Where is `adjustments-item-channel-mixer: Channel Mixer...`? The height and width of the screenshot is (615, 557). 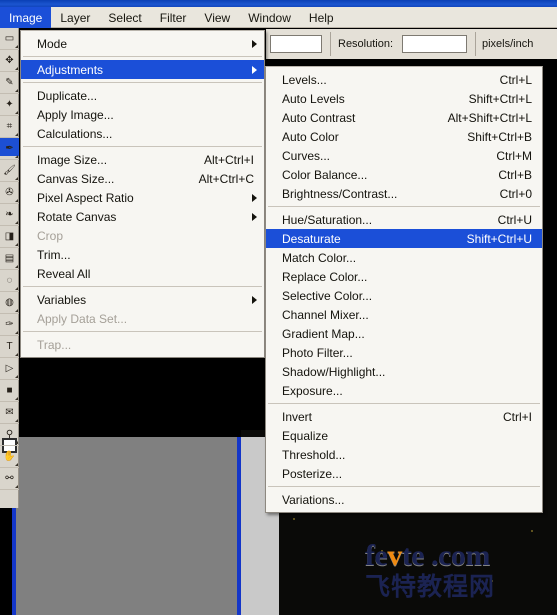
adjustments-item-channel-mixer: Channel Mixer... is located at coordinates (404, 314).